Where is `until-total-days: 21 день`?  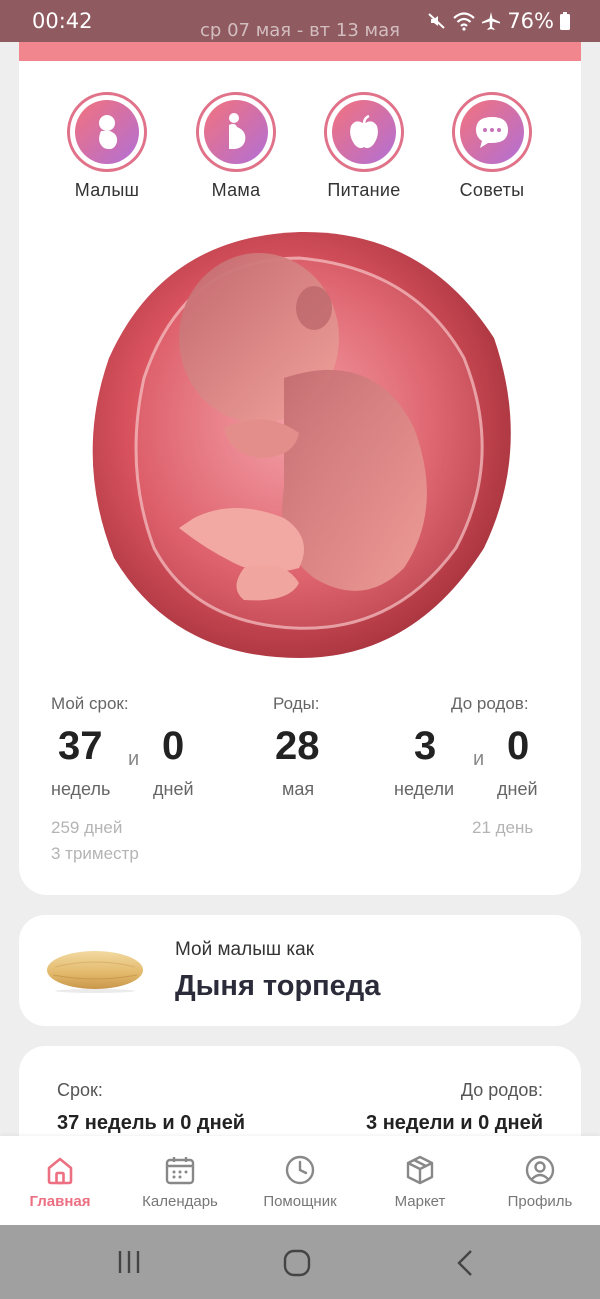
until-total-days: 21 день is located at coordinates (503, 827).